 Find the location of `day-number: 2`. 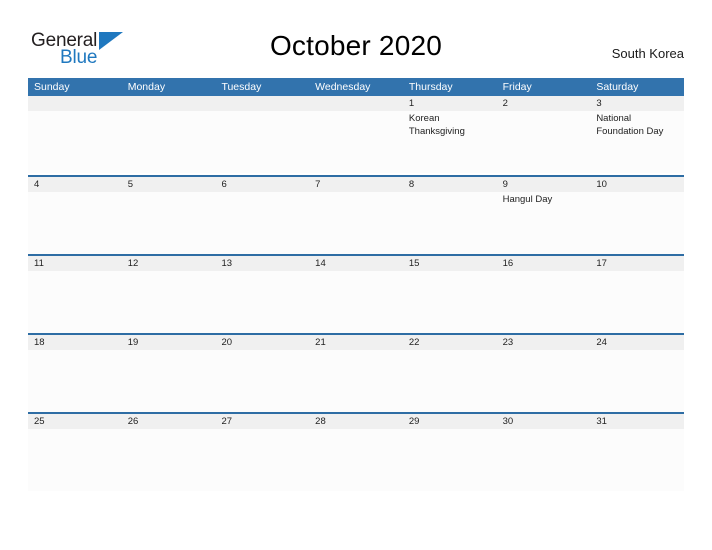

day-number: 2 is located at coordinates (544, 103).